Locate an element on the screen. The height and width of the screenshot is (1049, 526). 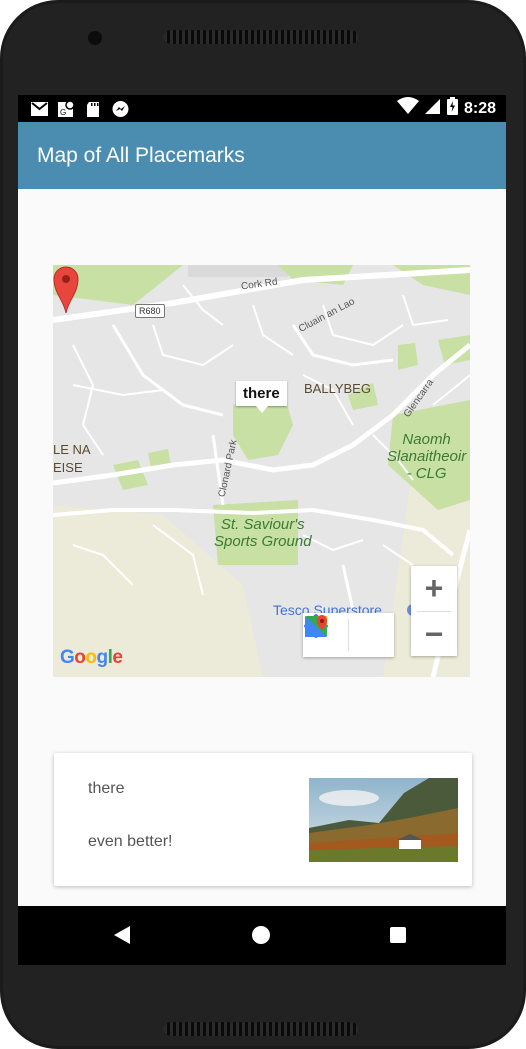
placemark-description: even better! is located at coordinates (130, 841).